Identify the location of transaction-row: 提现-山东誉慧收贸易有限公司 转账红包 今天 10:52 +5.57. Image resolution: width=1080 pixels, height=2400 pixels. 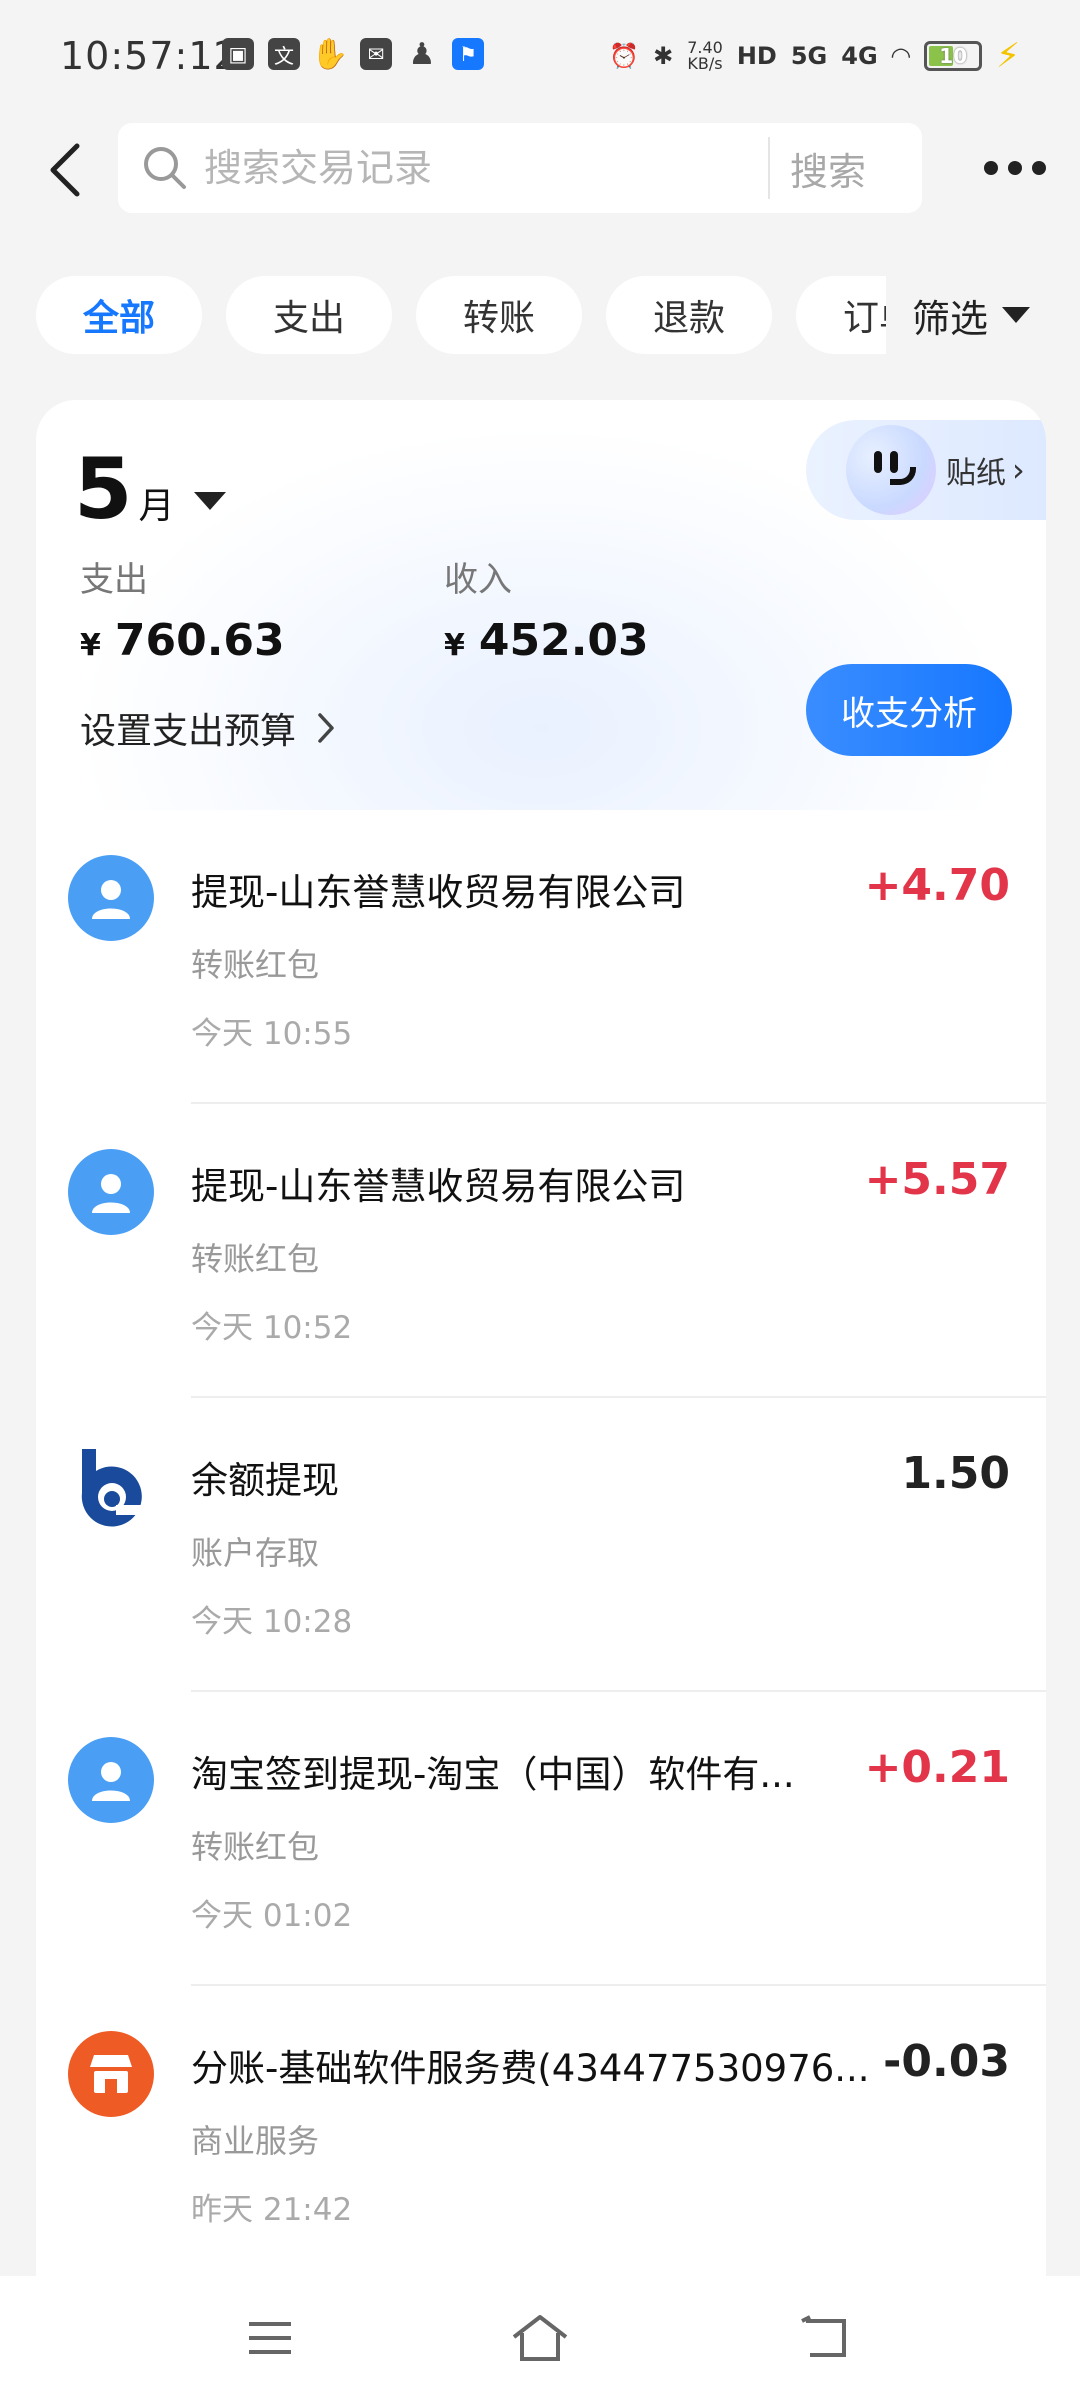
(541, 1251).